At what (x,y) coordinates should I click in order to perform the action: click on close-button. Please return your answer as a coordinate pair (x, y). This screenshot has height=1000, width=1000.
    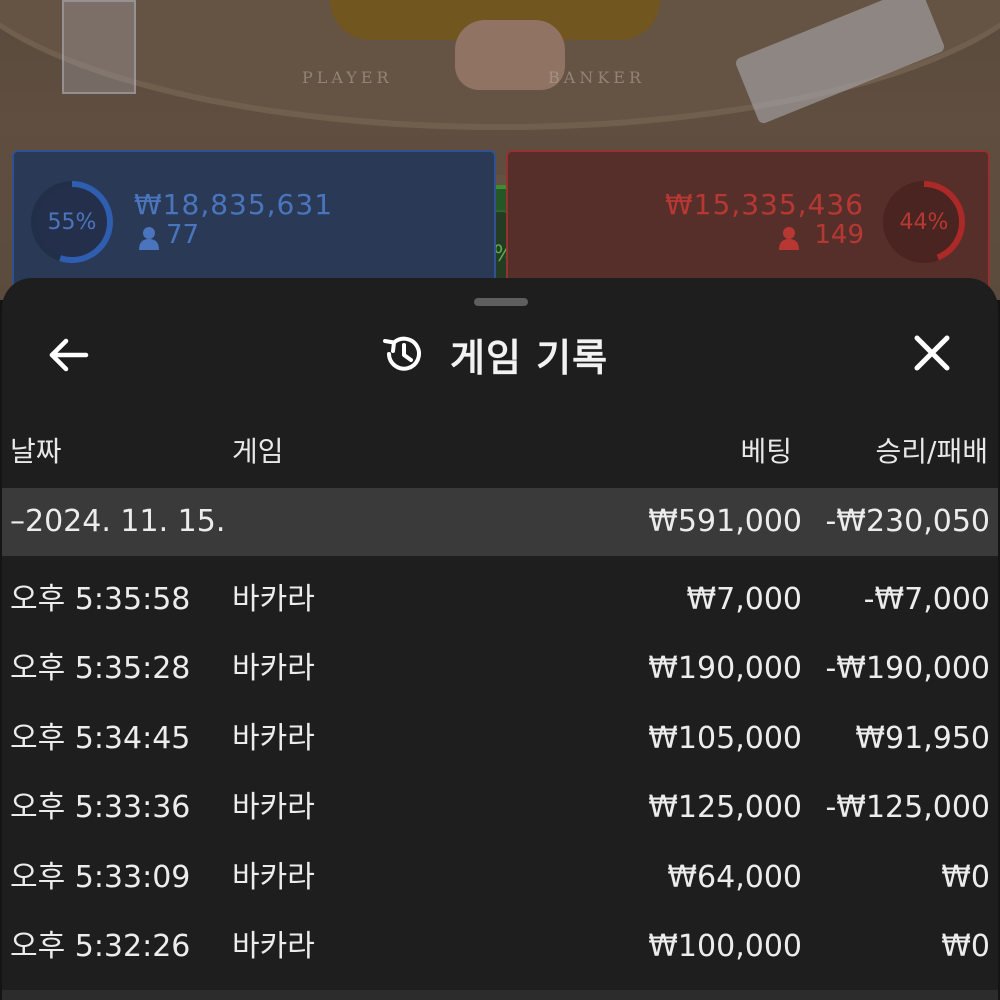
    Looking at the image, I should click on (932, 355).